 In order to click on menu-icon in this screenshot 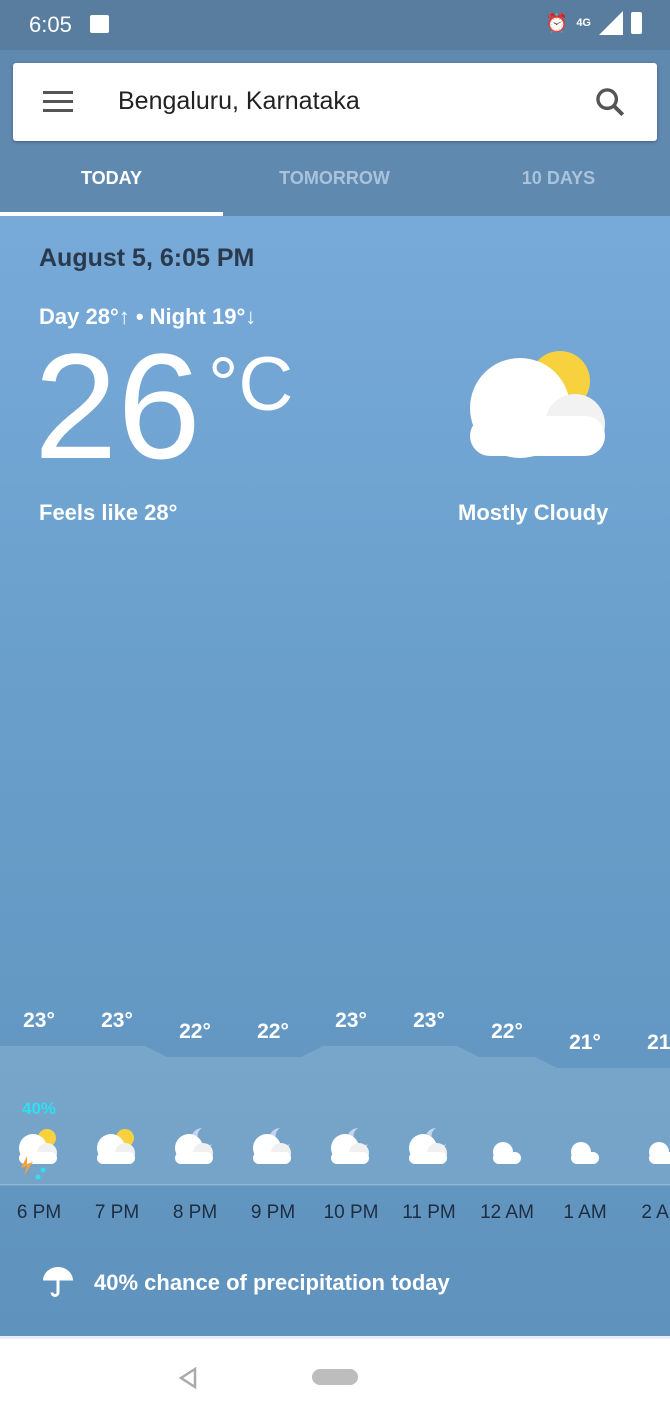, I will do `click(58, 102)`.